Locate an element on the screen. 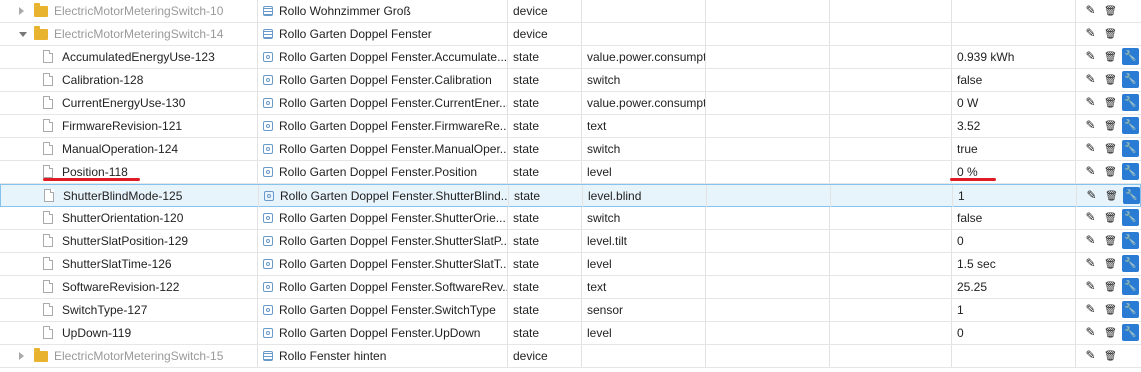 The height and width of the screenshot is (372, 1141). object-name-cell: ShutterOrientation-120 is located at coordinates (129, 218).